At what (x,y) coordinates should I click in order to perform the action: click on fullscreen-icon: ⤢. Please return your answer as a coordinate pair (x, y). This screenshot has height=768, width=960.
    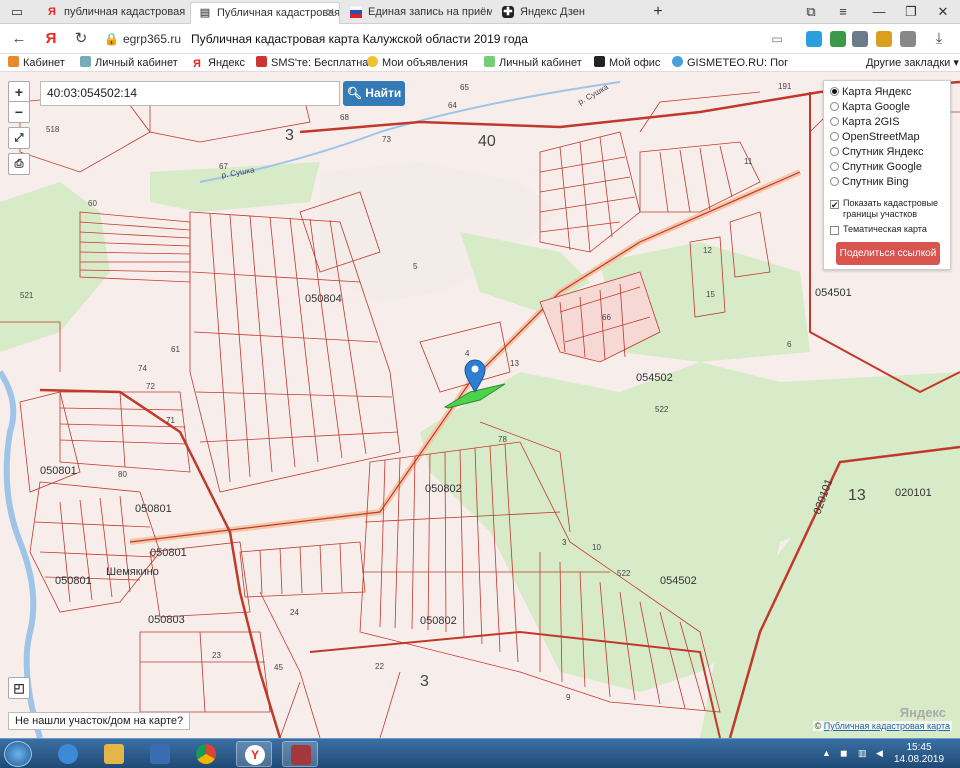
    Looking at the image, I should click on (19, 138).